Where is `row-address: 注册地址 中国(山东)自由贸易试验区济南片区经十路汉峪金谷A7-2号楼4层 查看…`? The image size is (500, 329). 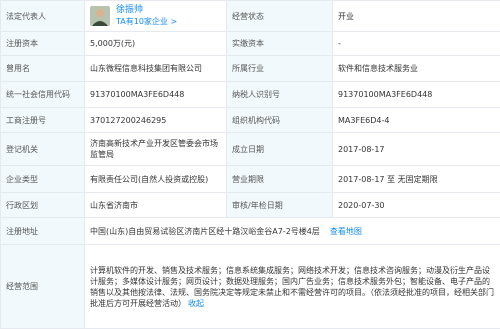
row-address: 注册地址 中国(山东)自由贸易试验区济南片区经十路汉峪金谷A7-2号楼4层 查看… is located at coordinates (250, 231).